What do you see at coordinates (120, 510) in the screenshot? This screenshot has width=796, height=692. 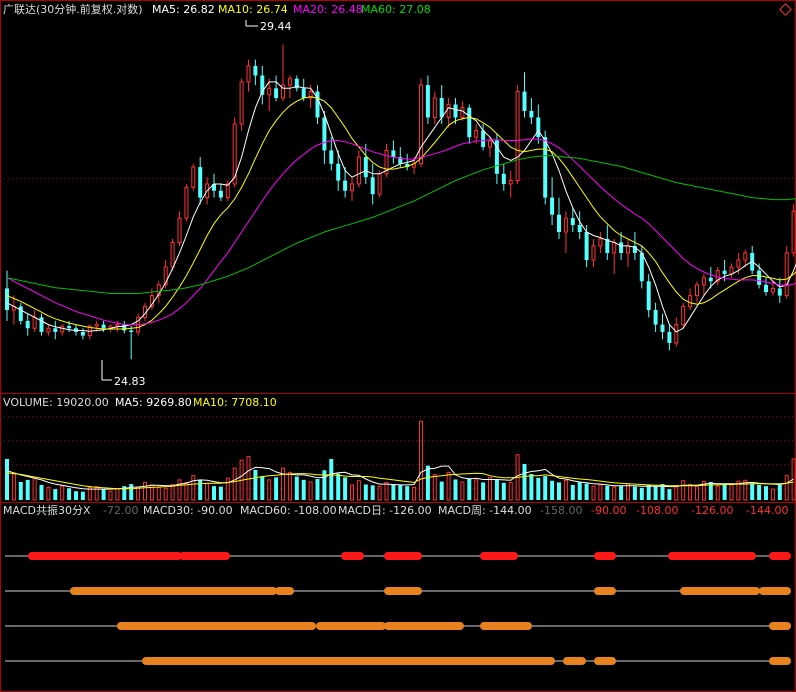 I see `macd-value-1: -72.00` at bounding box center [120, 510].